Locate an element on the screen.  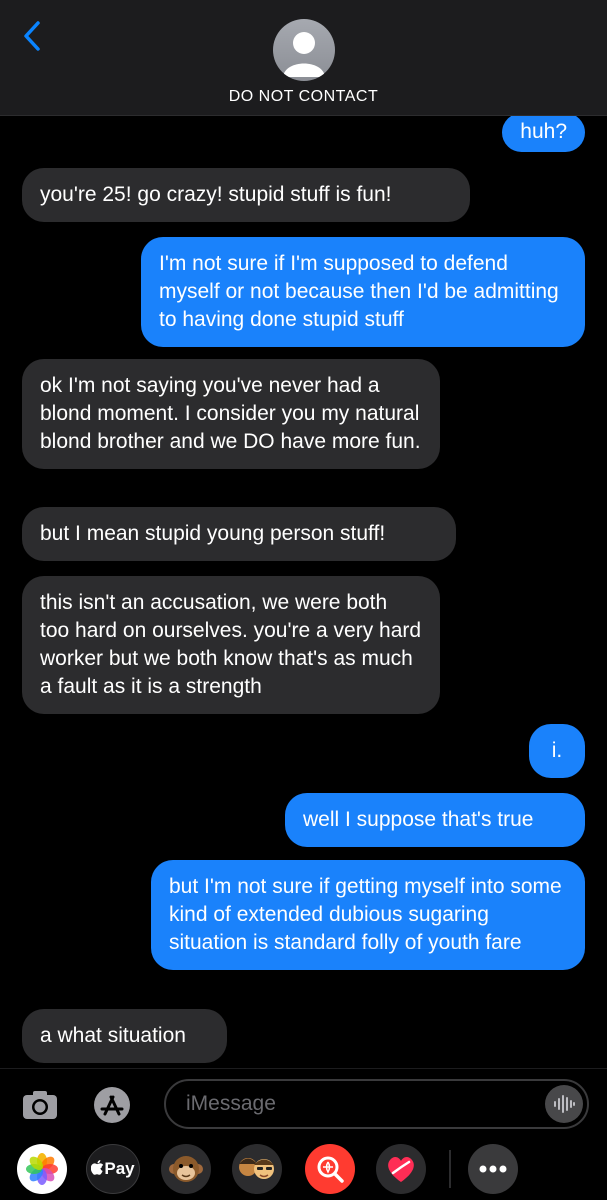
outgoing-message: well I suppose that's true is located at coordinates (435, 820).